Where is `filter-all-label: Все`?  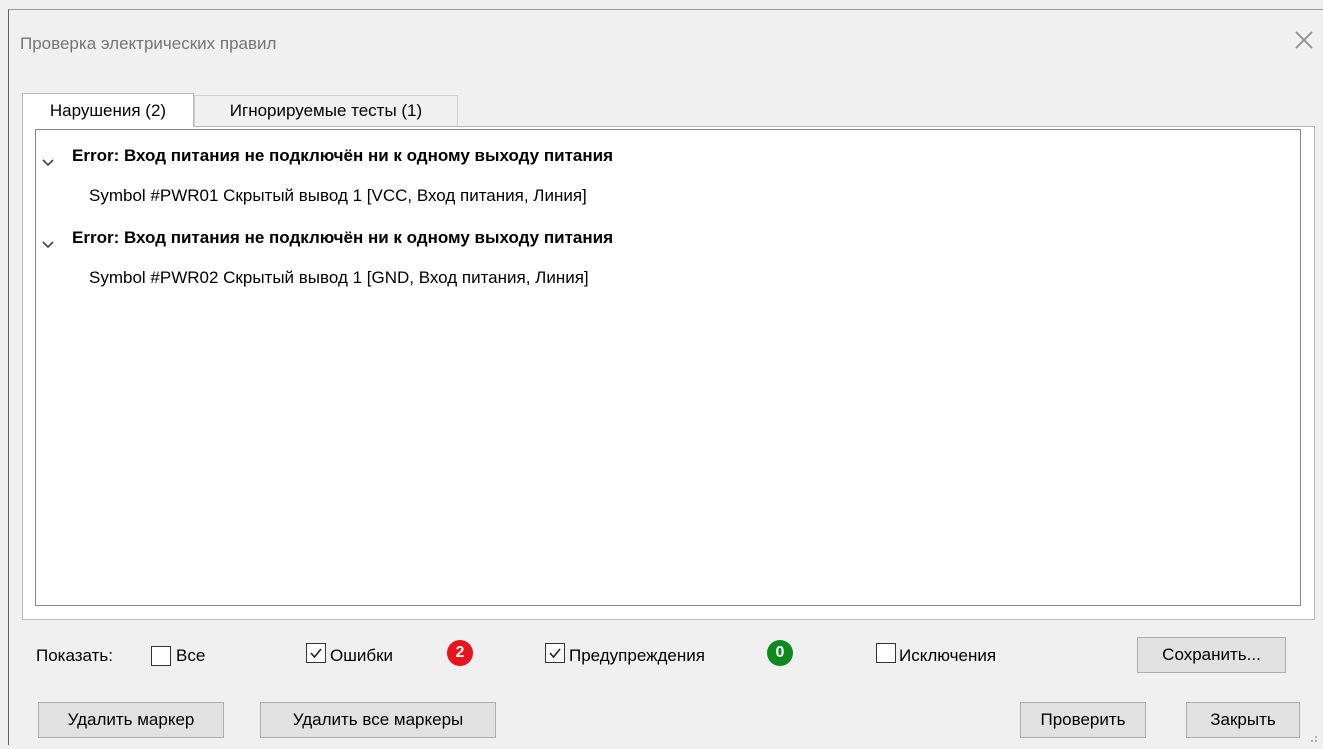
filter-all-label: Все is located at coordinates (191, 655).